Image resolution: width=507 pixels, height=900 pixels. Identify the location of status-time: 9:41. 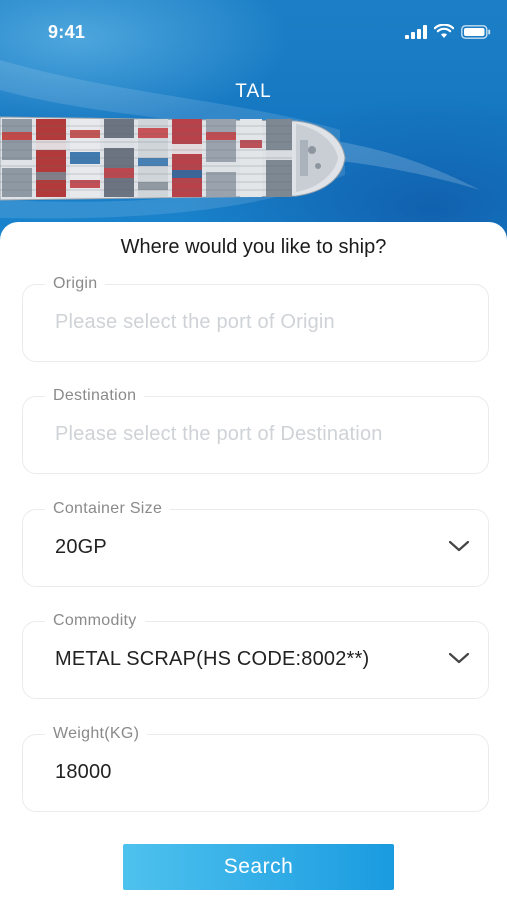
(67, 32).